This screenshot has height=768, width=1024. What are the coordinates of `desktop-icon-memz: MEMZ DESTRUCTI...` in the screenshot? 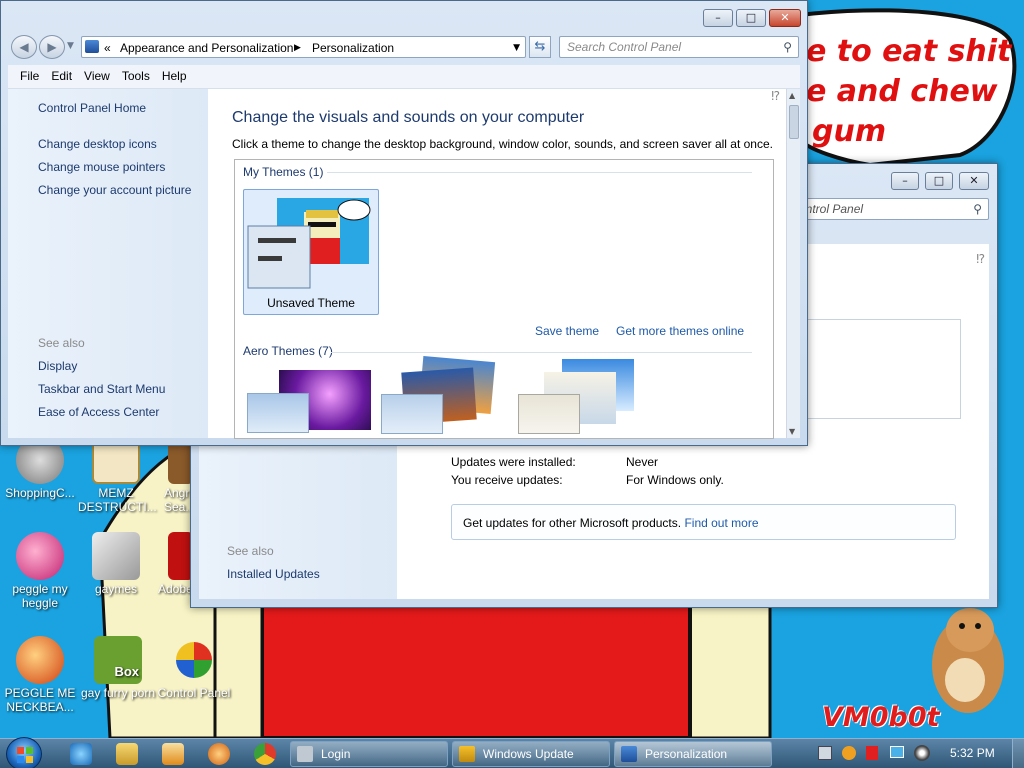 It's located at (117, 475).